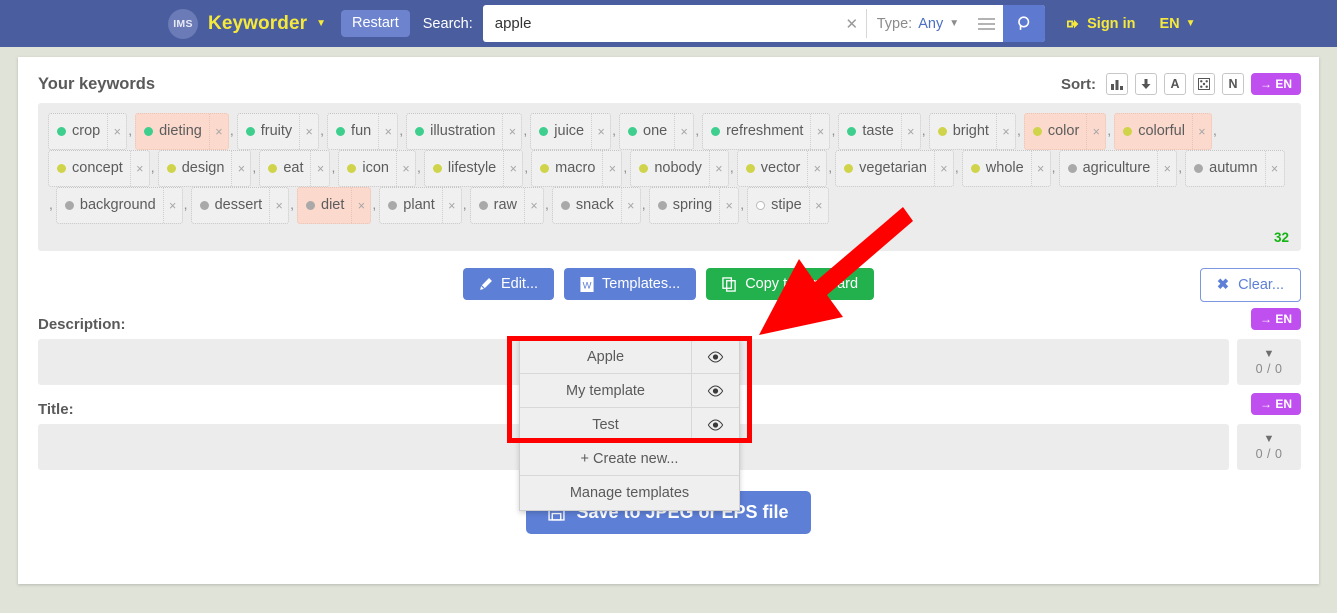  What do you see at coordinates (644, 168) in the screenshot?
I see `keyword-status-dot` at bounding box center [644, 168].